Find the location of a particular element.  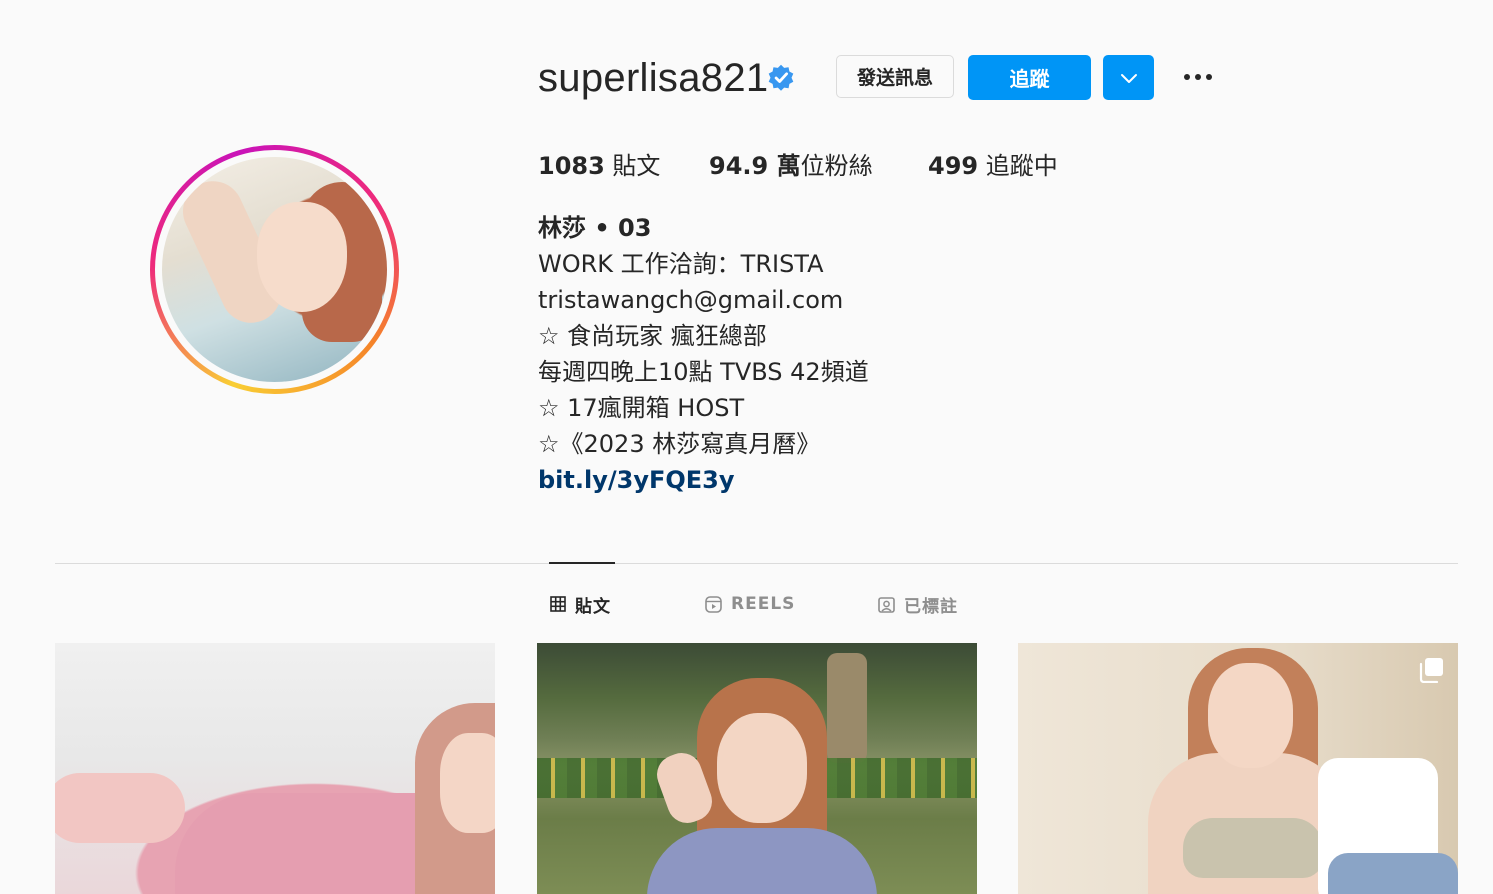

tagged-icon is located at coordinates (886, 604).